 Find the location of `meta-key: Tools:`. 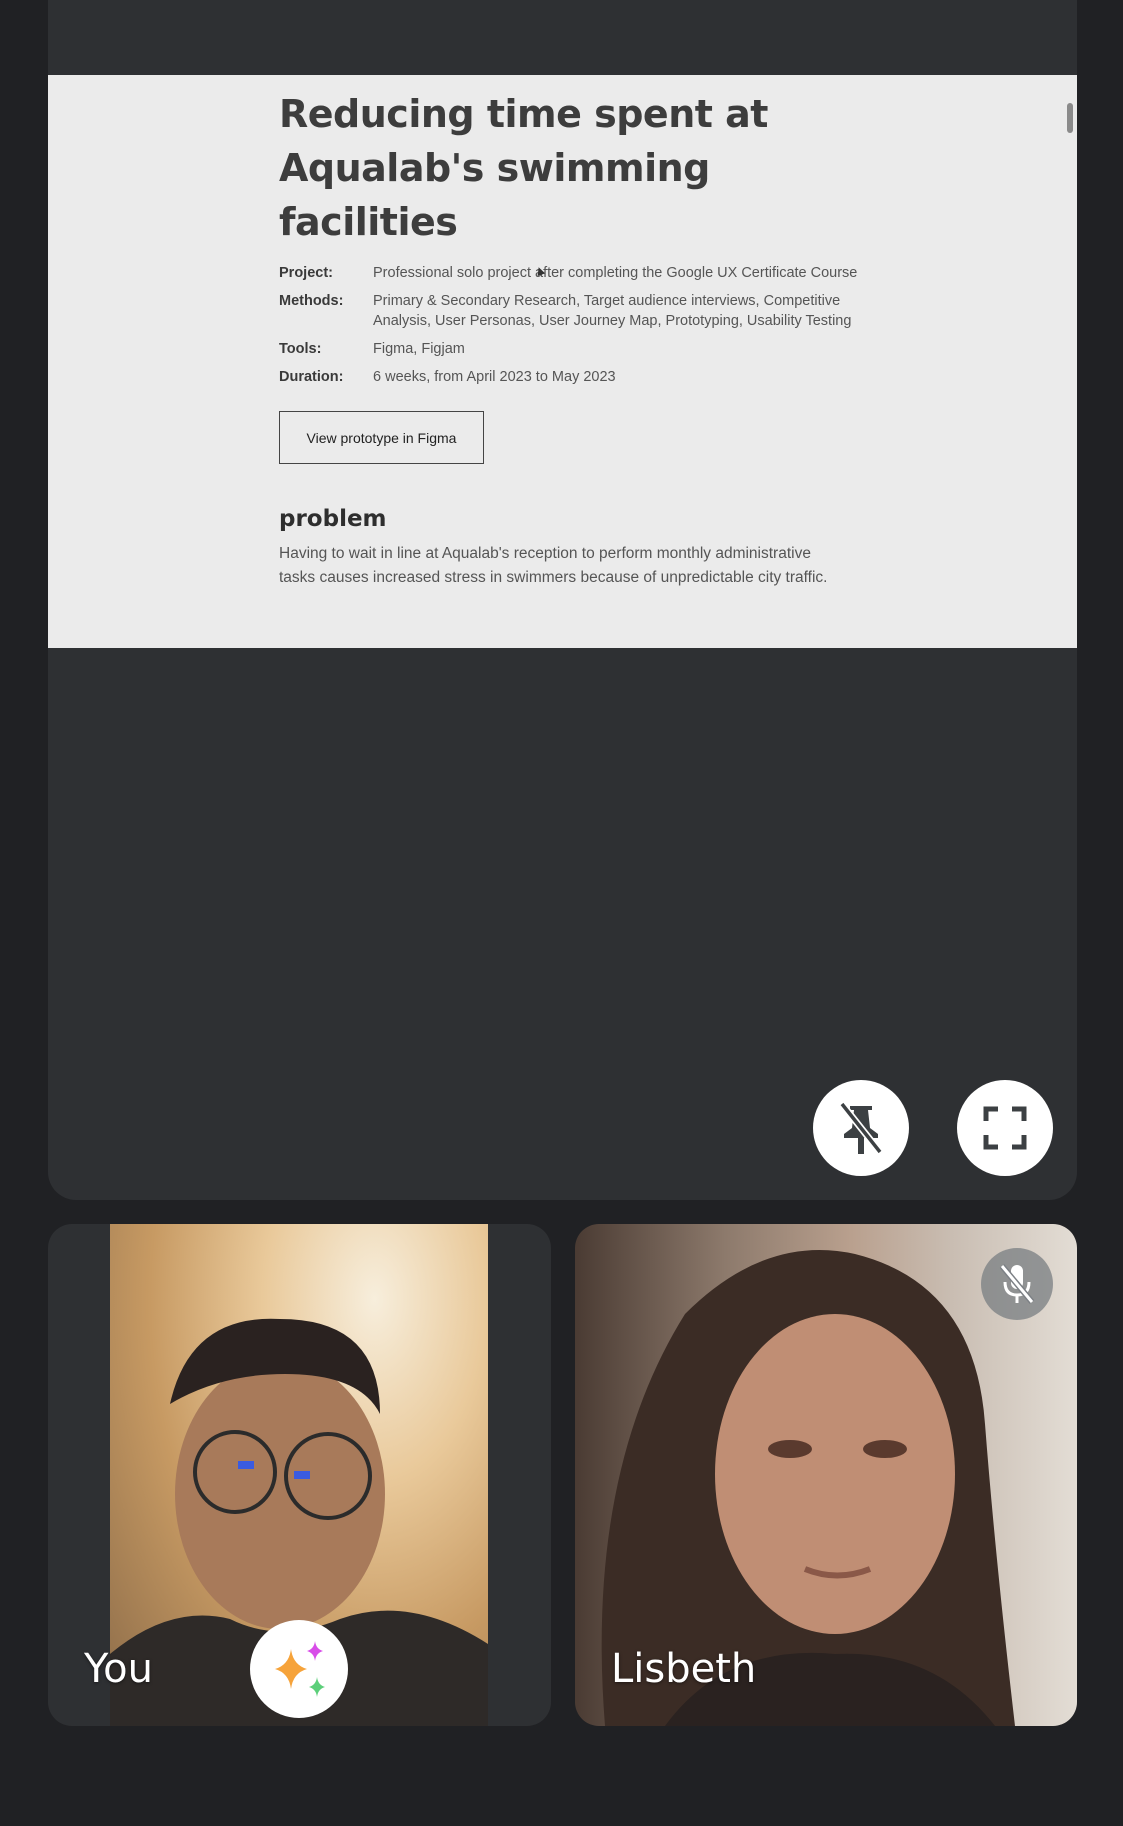

meta-key: Tools: is located at coordinates (300, 349).